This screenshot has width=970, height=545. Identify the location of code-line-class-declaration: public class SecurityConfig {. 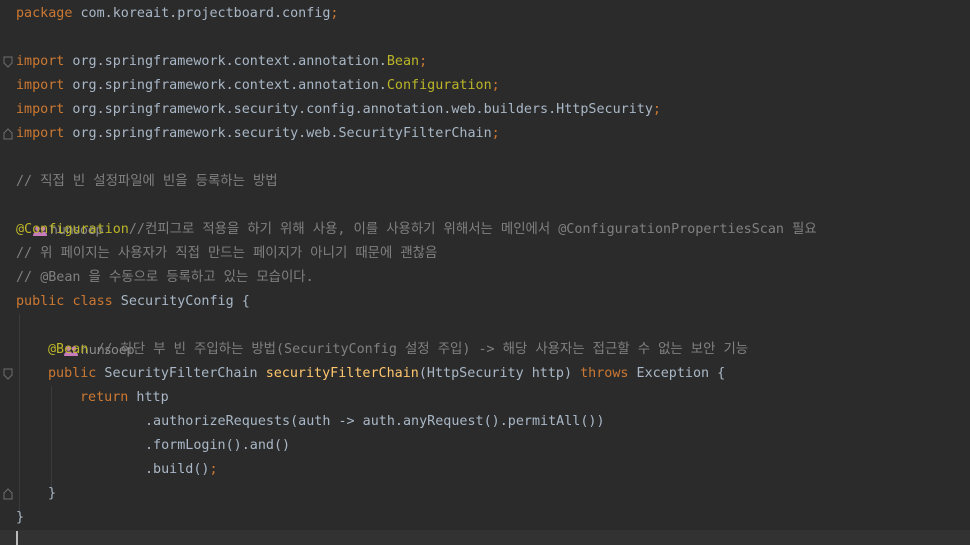
(133, 302).